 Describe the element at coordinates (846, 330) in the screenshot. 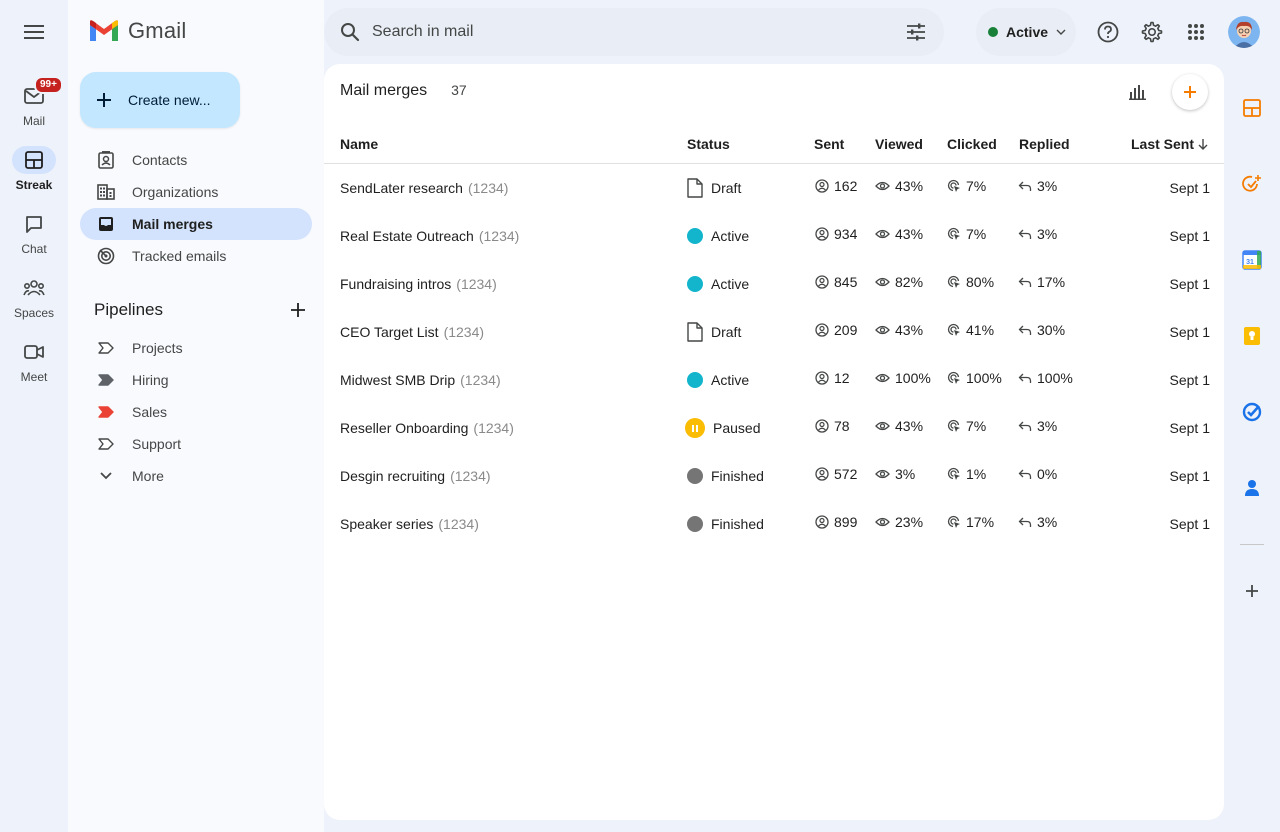

I see `sent-value: 209` at that location.